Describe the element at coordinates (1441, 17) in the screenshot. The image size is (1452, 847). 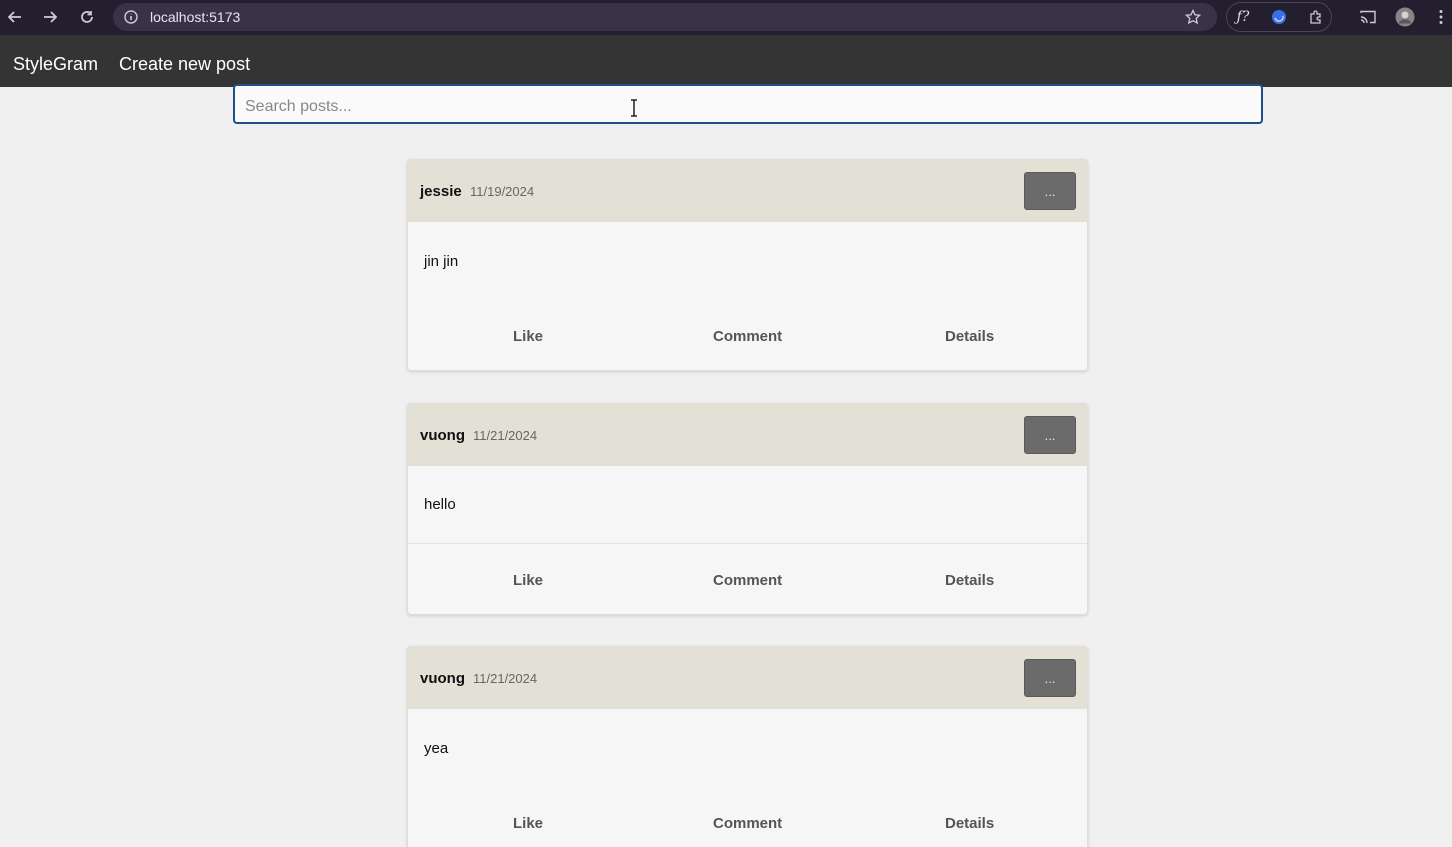
I see `menu-dots-icon` at that location.